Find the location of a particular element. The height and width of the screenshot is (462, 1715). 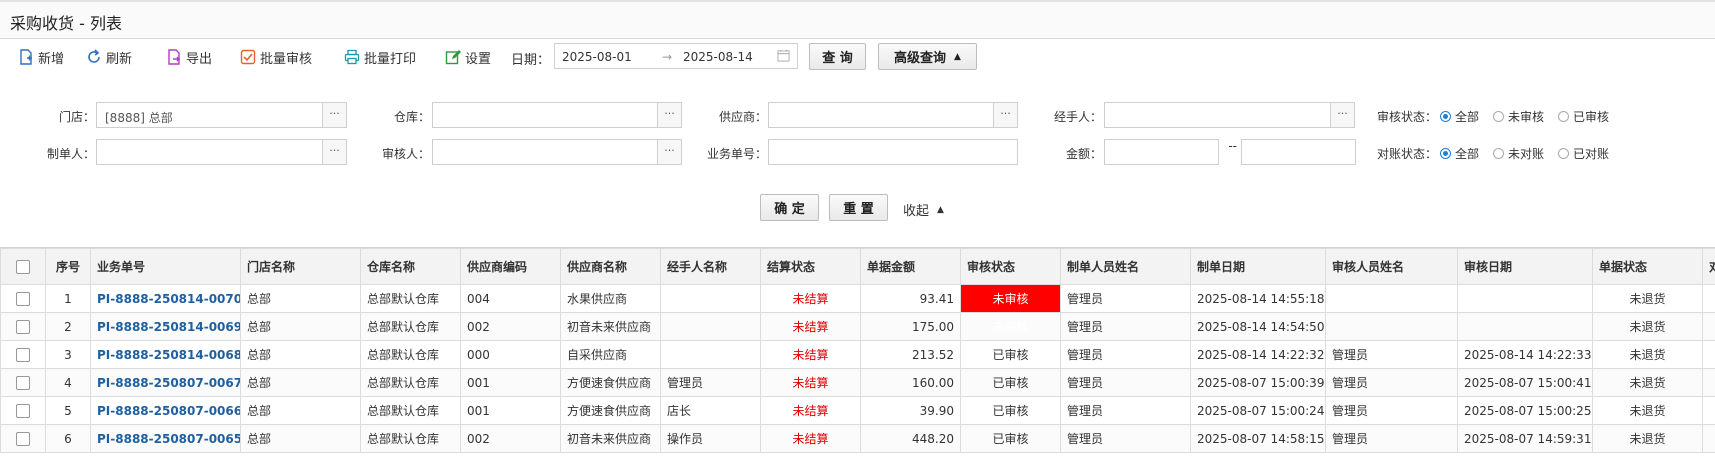

audit-status-option-1: 未审核 is located at coordinates (1518, 116).